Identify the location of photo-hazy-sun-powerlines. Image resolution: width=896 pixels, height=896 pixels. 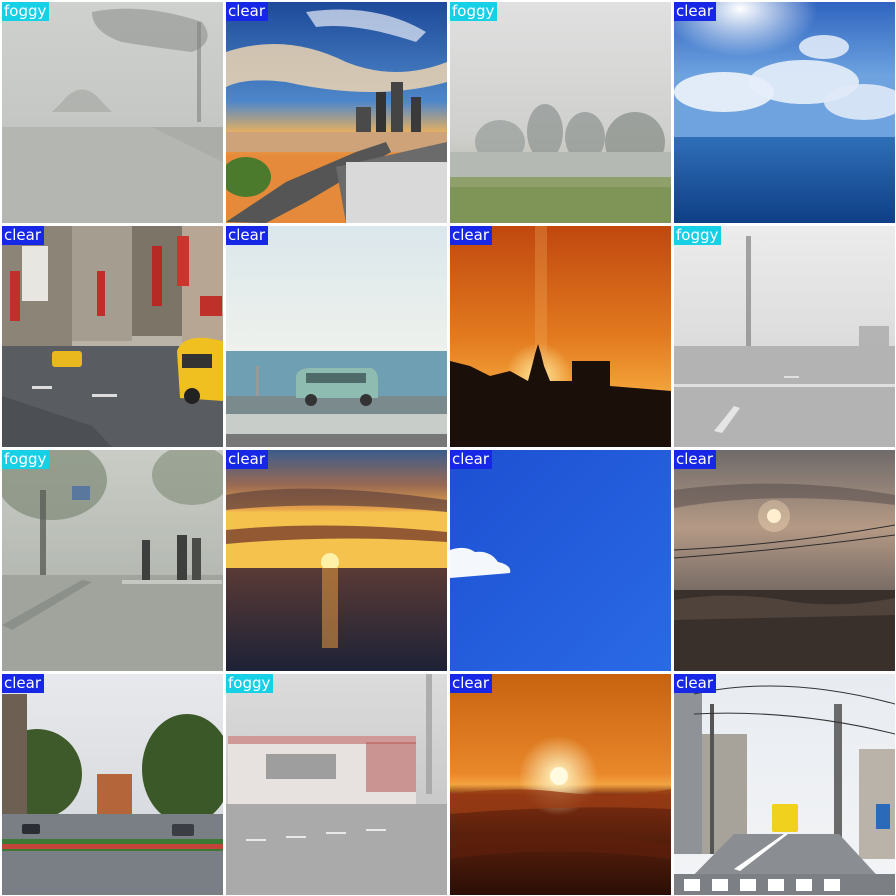
(784, 560).